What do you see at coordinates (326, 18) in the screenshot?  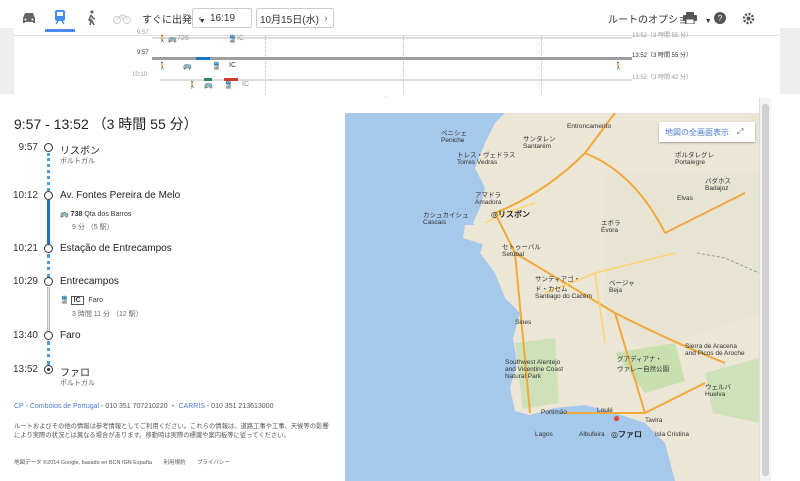 I see `chevron-right-icon: ›` at bounding box center [326, 18].